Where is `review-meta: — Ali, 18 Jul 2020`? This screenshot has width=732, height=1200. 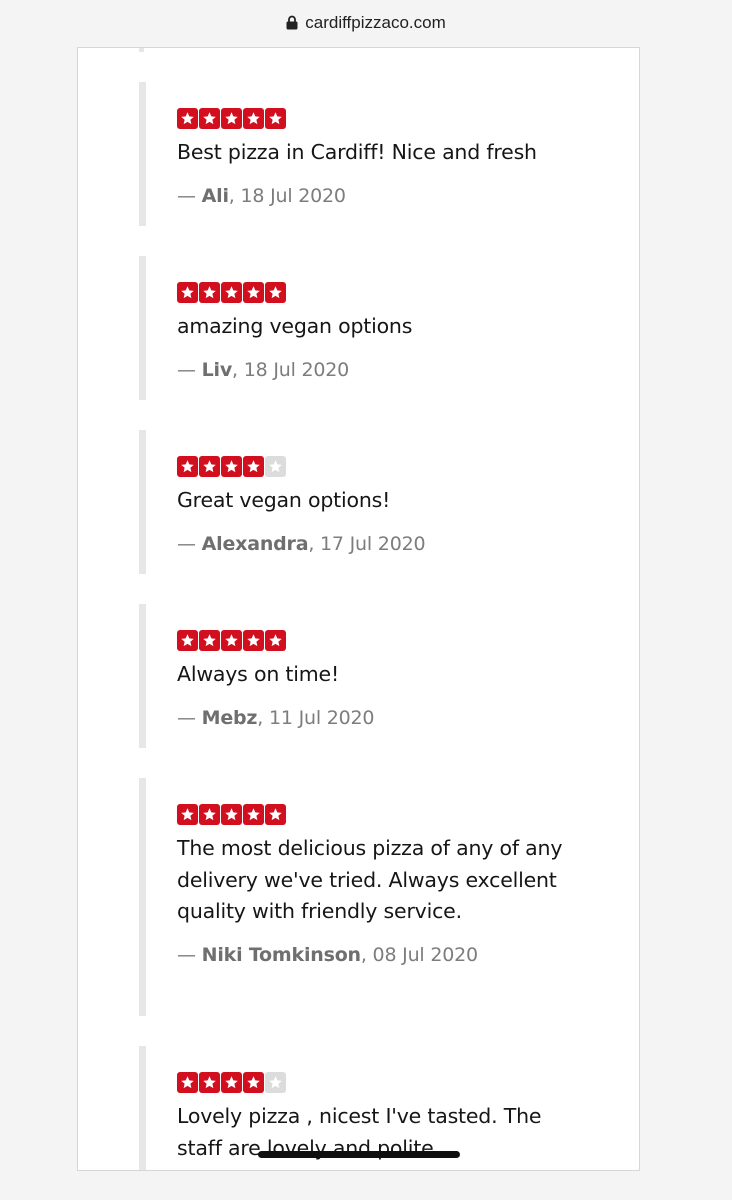
review-meta: — Ali, 18 Jul 2020 is located at coordinates (398, 196).